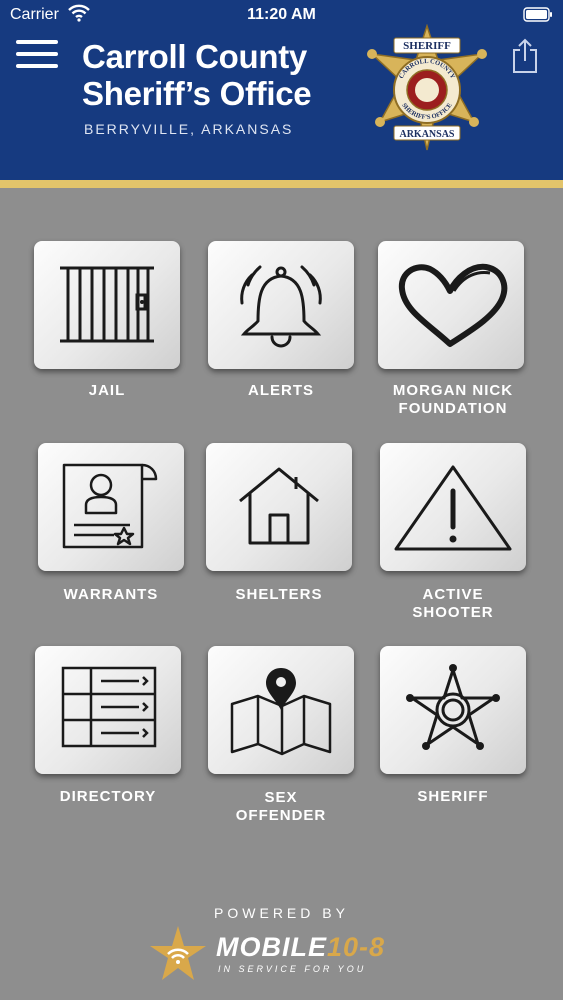 This screenshot has width=563, height=1000. I want to click on tile-label-line: ALERTS, so click(281, 390).